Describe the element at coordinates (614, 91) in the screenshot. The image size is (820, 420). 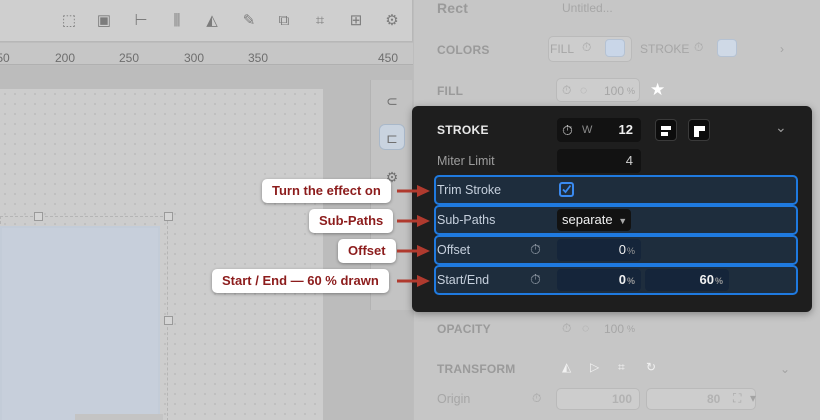
I see `fill-opacity-value: 100` at that location.